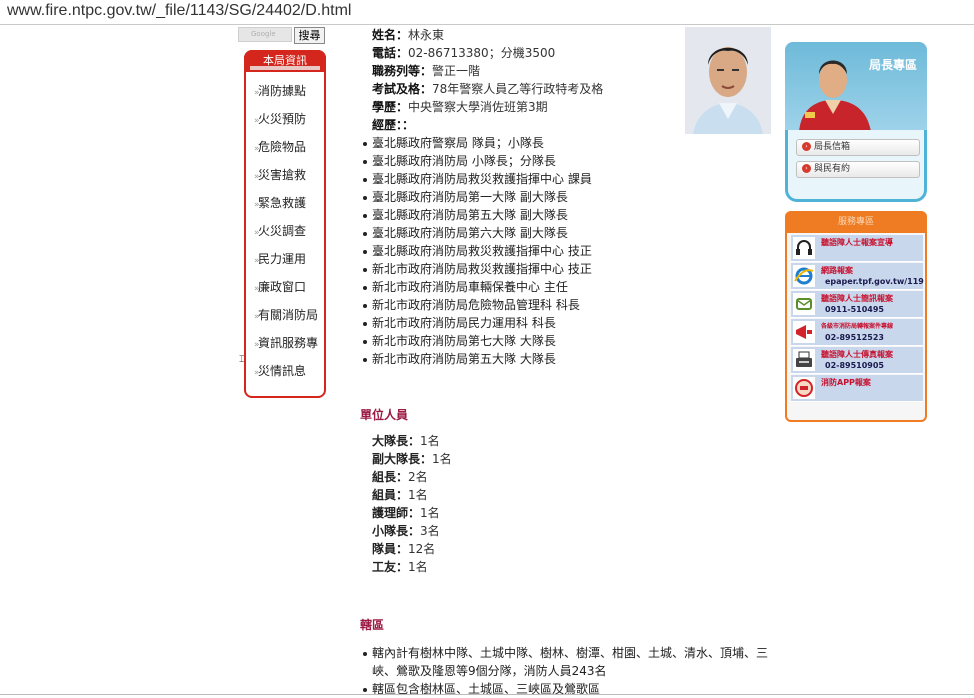 This screenshot has width=974, height=698. I want to click on staff-row: 副大隊長：1名, so click(412, 459).